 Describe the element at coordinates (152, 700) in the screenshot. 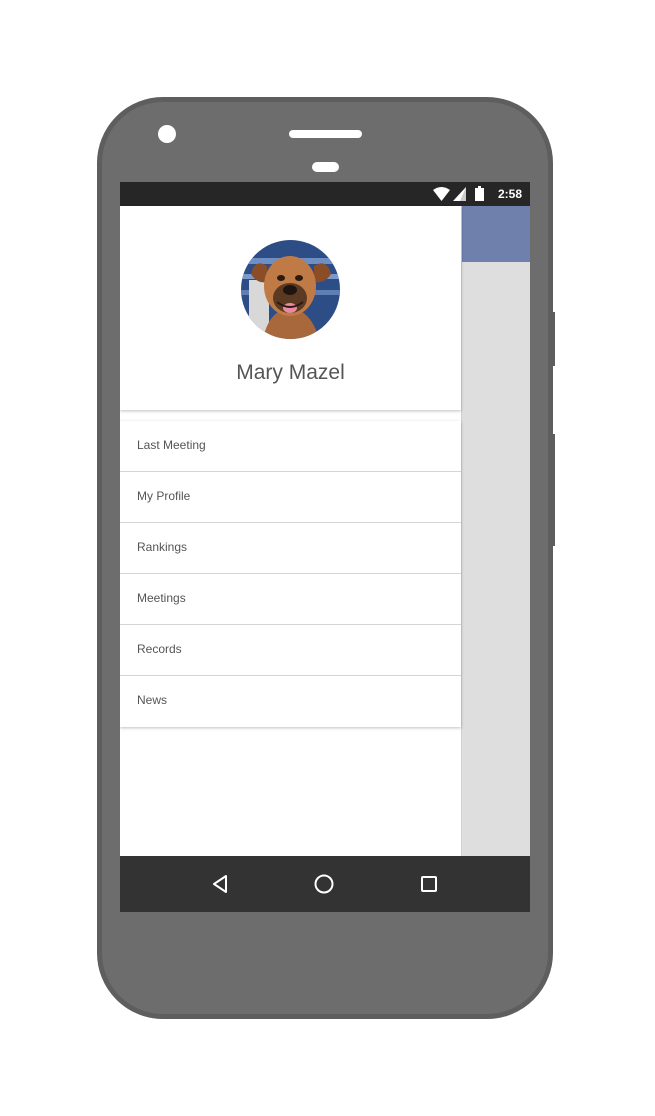

I see `menu-item-label: News` at that location.